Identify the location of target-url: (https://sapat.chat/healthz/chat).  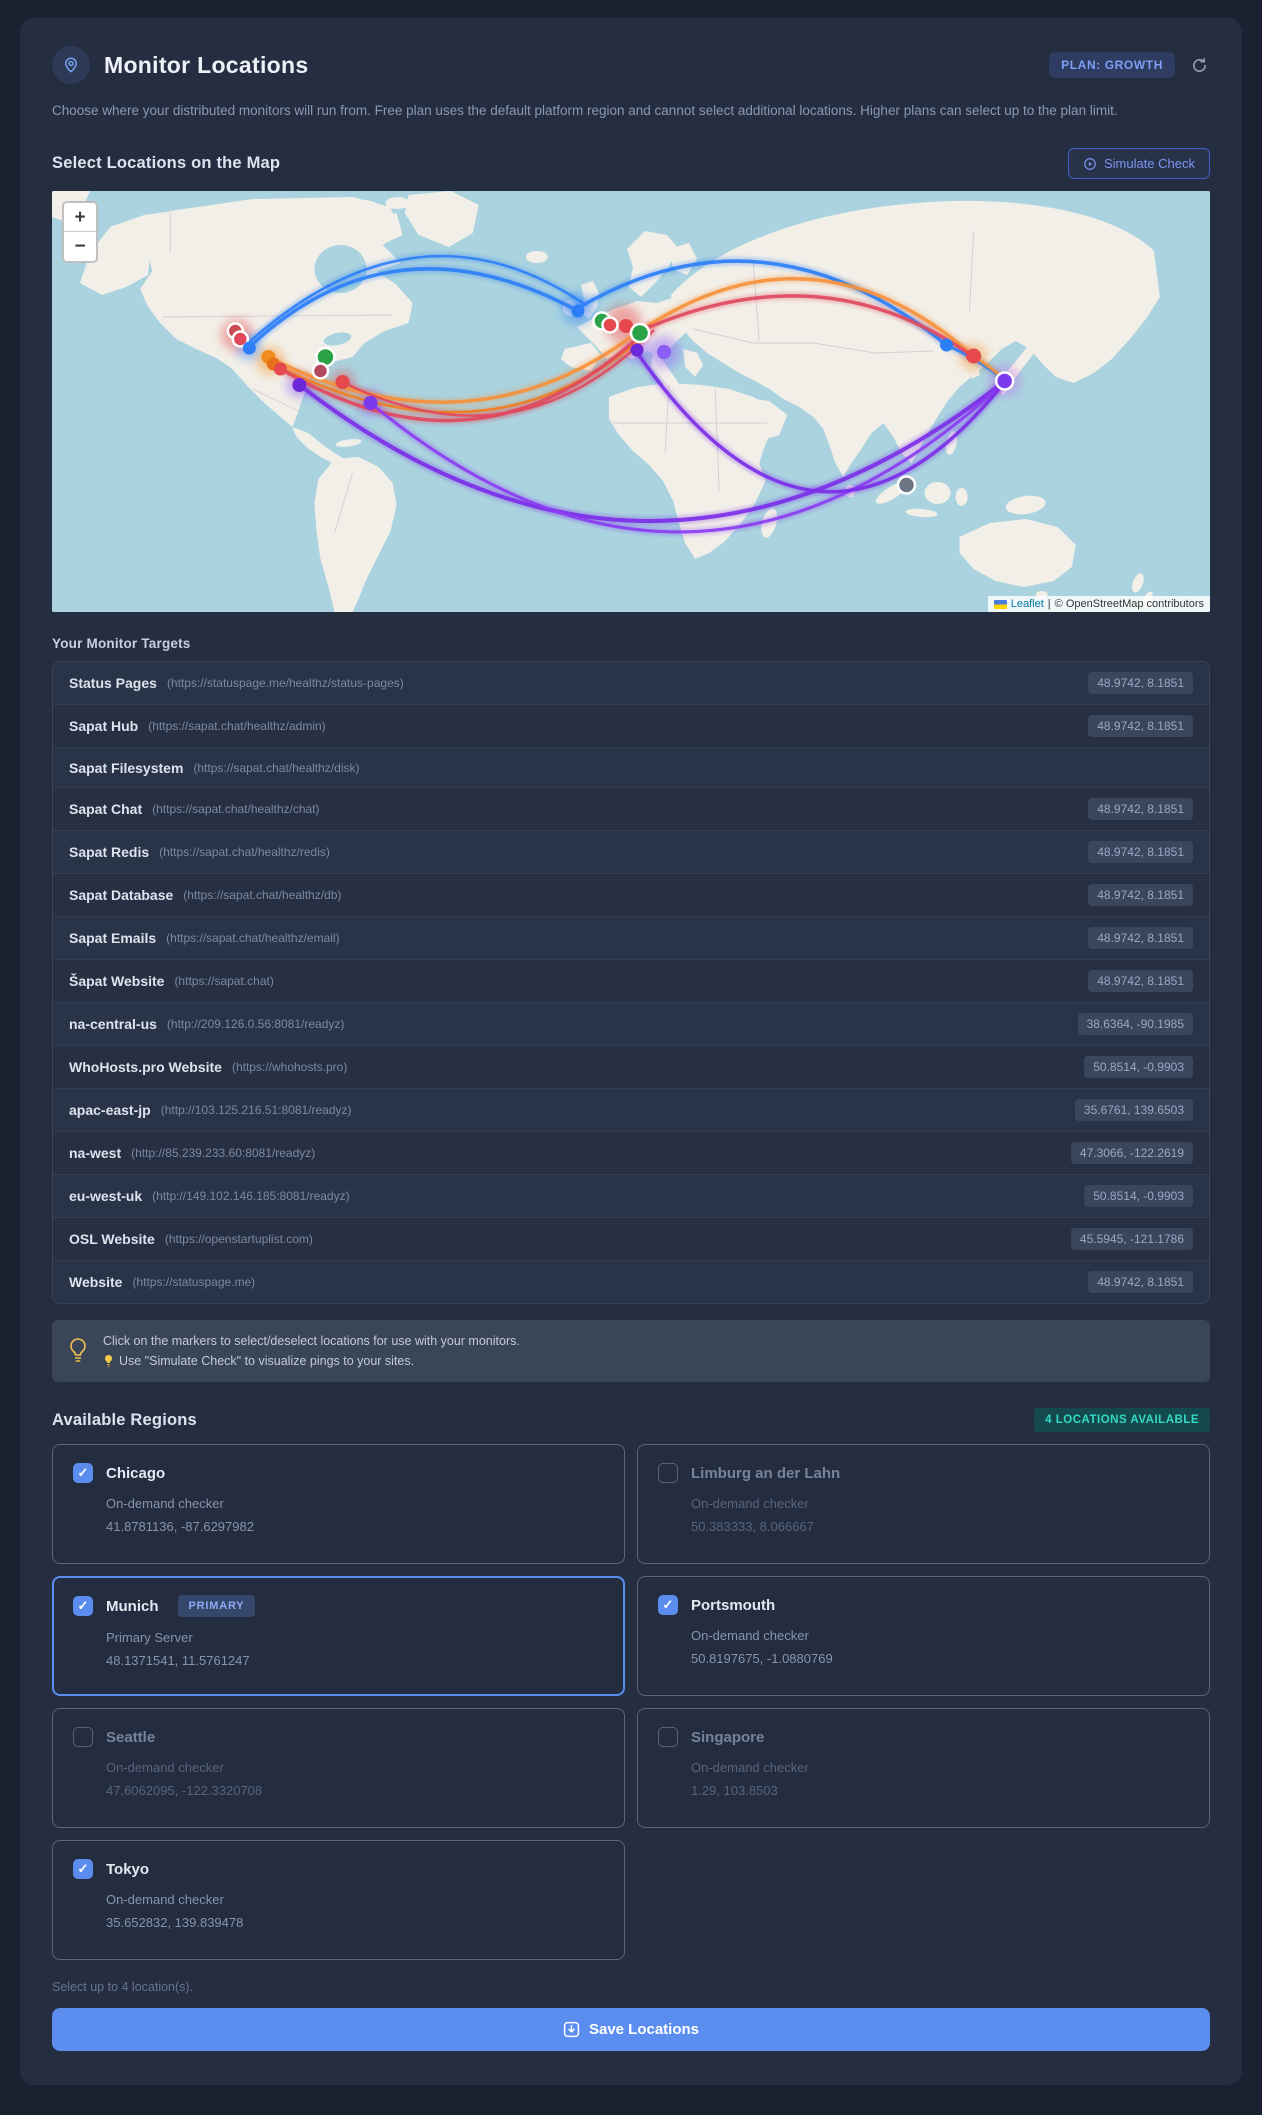
(236, 809).